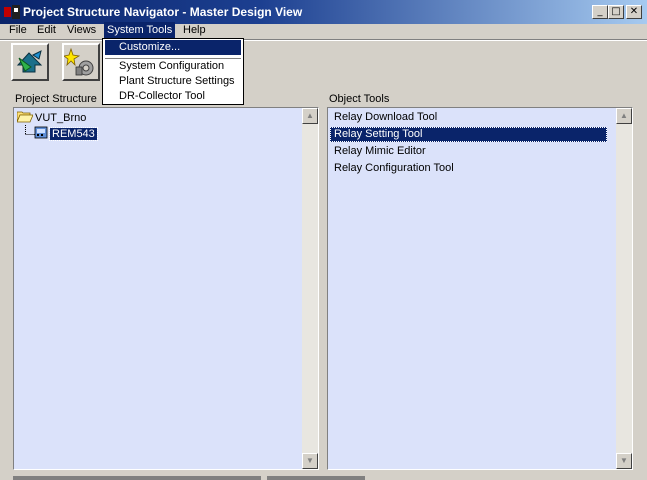 The height and width of the screenshot is (480, 647). I want to click on maximize-button: □, so click(616, 12).